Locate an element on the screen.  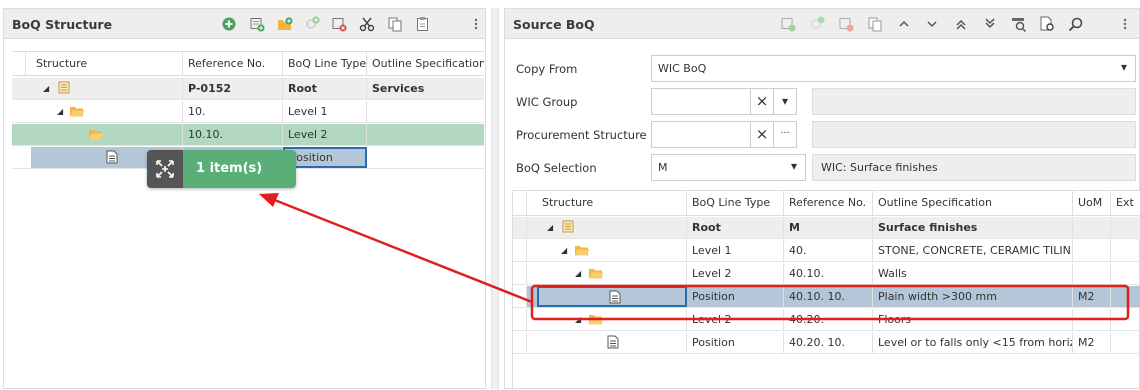
panel-header: Source BoQ is located at coordinates (822, 24).